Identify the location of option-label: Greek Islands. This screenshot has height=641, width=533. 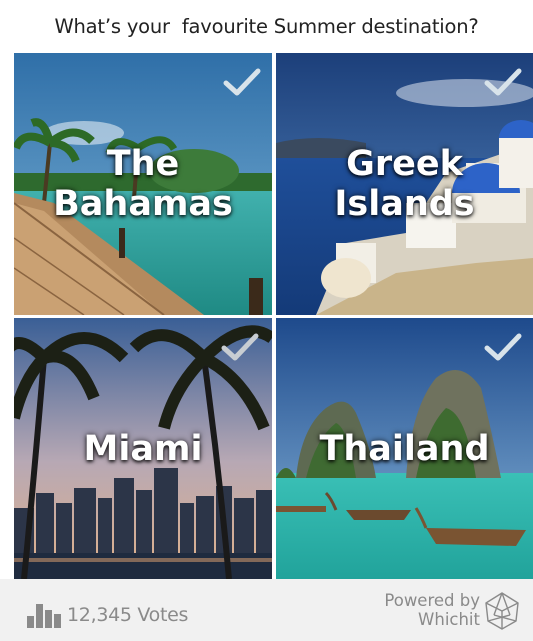
(404, 184).